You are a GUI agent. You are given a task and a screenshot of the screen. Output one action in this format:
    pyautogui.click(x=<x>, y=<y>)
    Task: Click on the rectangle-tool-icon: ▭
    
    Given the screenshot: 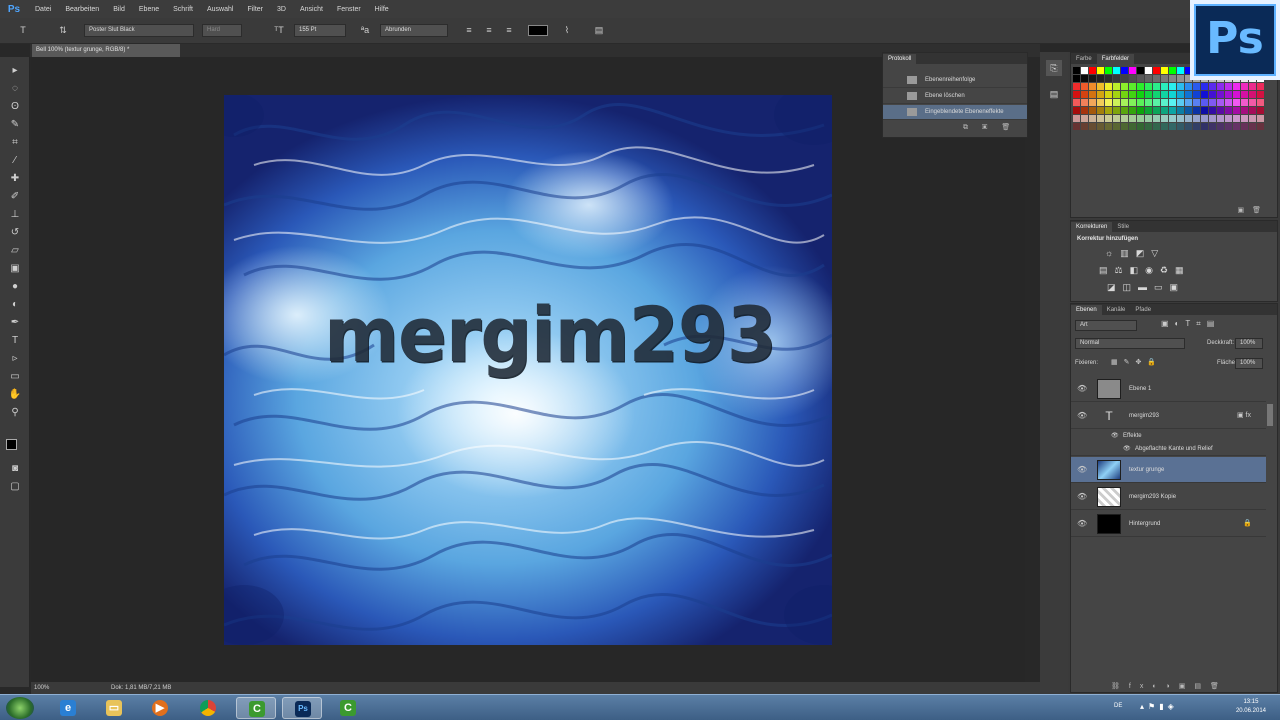 What is the action you would take?
    pyautogui.click(x=15, y=376)
    